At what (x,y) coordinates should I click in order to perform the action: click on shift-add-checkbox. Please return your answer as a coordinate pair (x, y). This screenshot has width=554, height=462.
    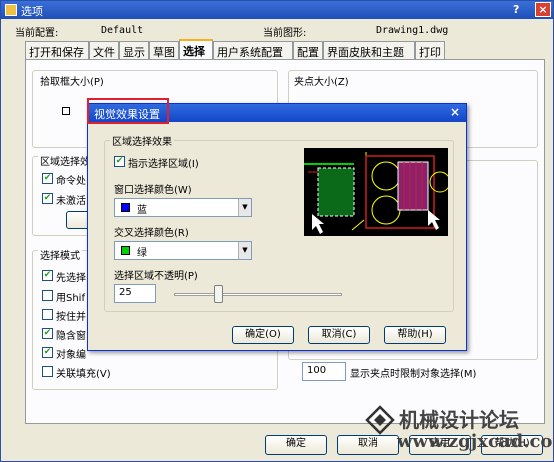
    Looking at the image, I should click on (47, 295).